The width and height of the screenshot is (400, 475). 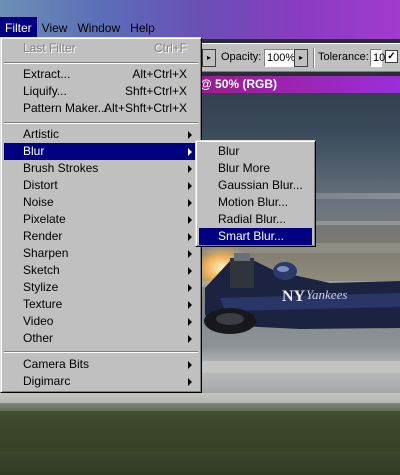 What do you see at coordinates (209, 58) in the screenshot?
I see `mode-dropdown-arrow-icon: ▸` at bounding box center [209, 58].